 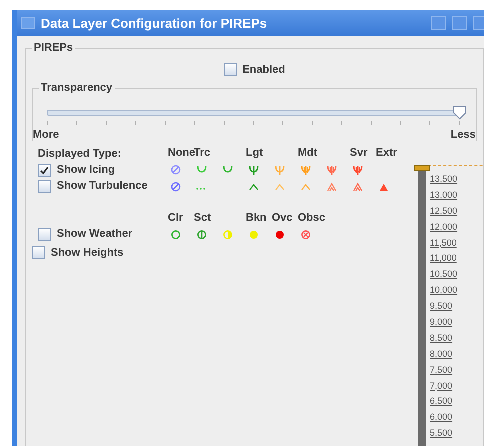 What do you see at coordinates (86, 170) in the screenshot?
I see `checkbox-label: Show Icing` at bounding box center [86, 170].